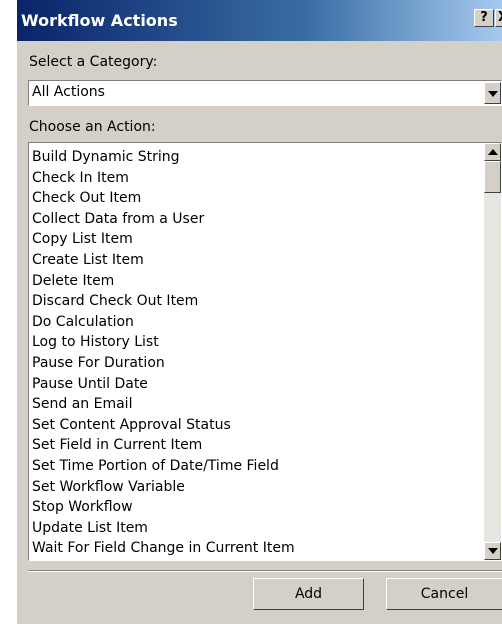 The image size is (502, 624). Describe the element at coordinates (265, 93) in the screenshot. I see `category-select: All Actions` at that location.